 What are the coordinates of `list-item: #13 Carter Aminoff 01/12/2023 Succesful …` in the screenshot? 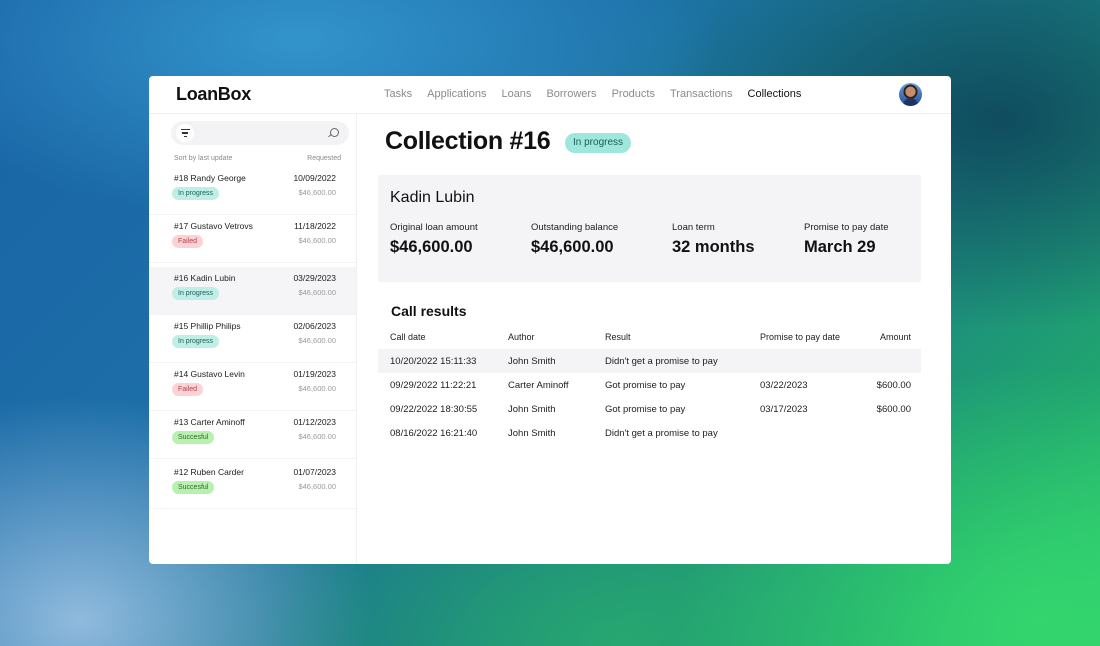 It's located at (252, 435).